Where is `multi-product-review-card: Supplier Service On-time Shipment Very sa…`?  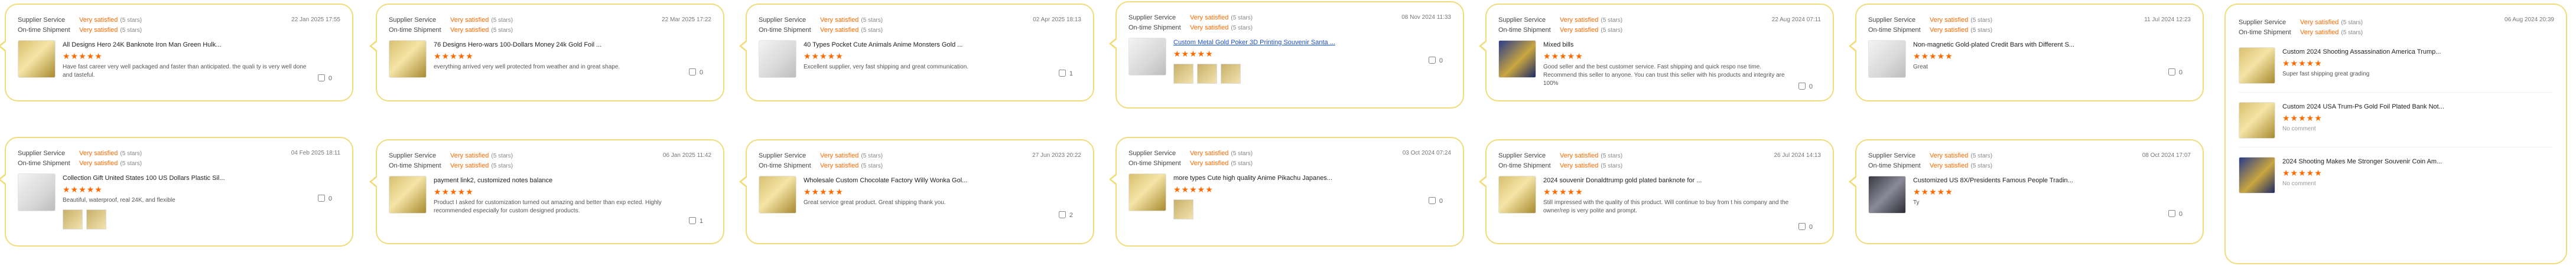
multi-product-review-card: Supplier Service On-time Shipment Very sa… is located at coordinates (2395, 134).